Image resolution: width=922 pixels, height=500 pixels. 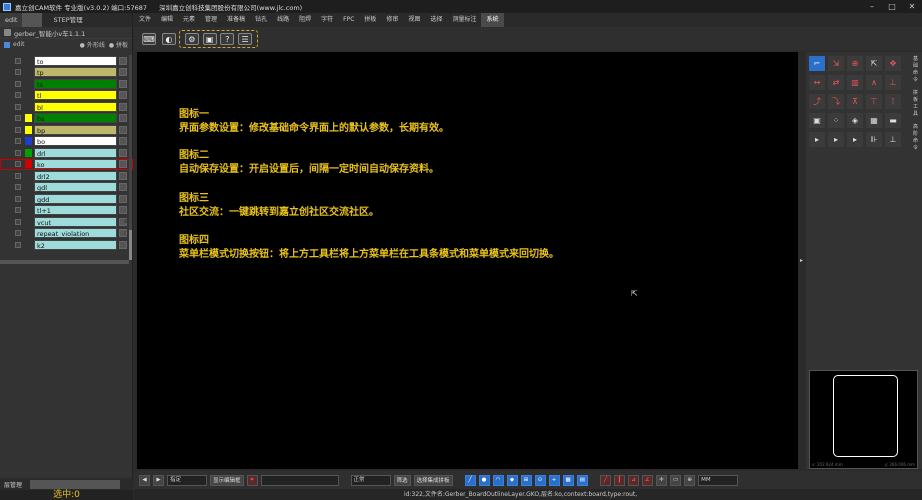 I want to click on tool-button-icon: ⊺, so click(x=893, y=101).